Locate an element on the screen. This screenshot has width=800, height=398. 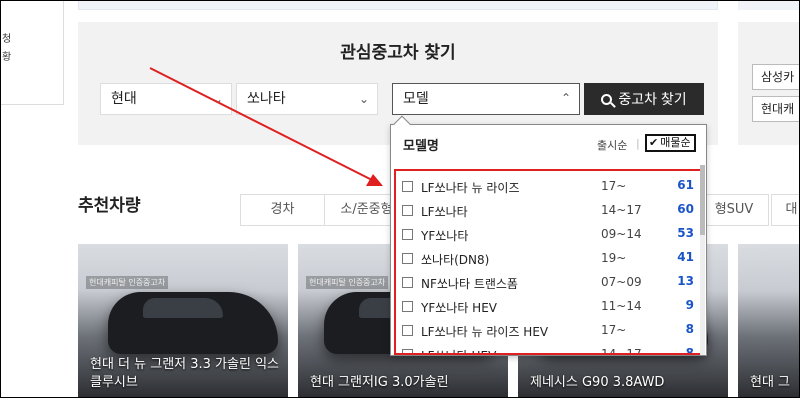
car-title: 현대 그랜저IG 3.0가솔린 is located at coordinates (379, 382).